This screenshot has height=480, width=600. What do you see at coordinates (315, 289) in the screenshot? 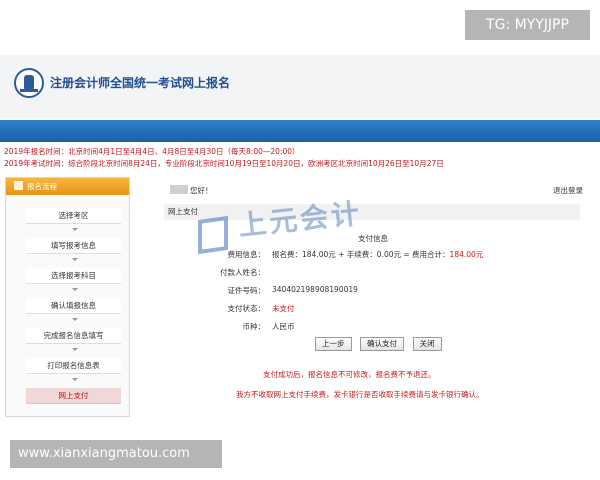
I see `id-value: 340402198908190019` at bounding box center [315, 289].